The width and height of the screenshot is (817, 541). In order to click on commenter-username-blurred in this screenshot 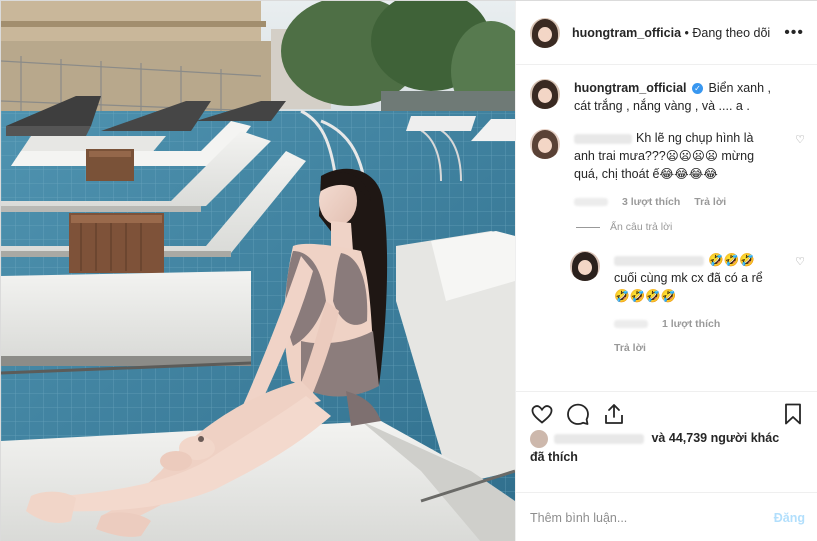, I will do `click(603, 138)`.